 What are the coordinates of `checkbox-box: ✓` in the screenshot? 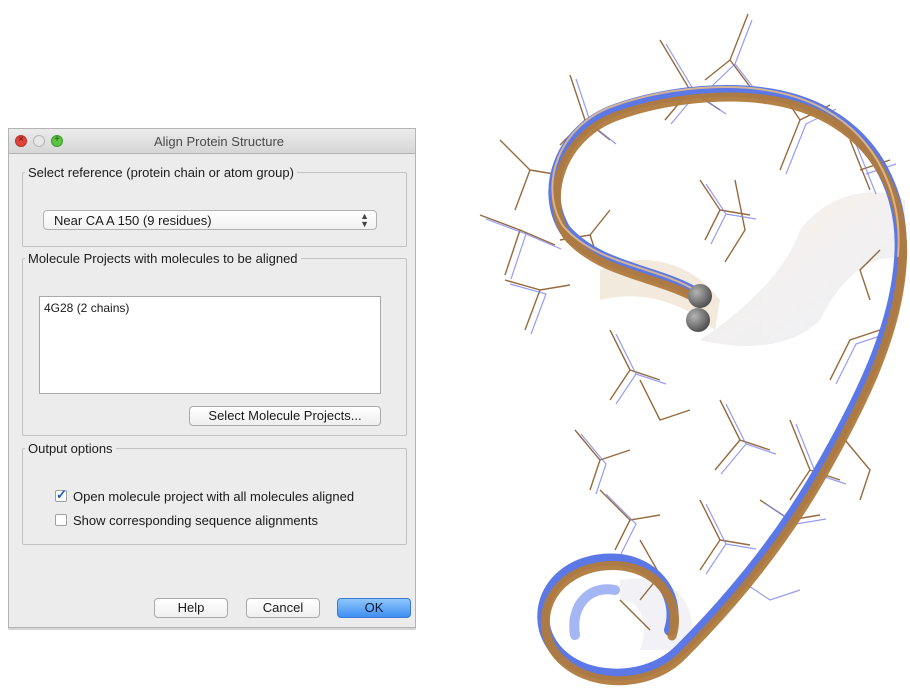 It's located at (61, 494).